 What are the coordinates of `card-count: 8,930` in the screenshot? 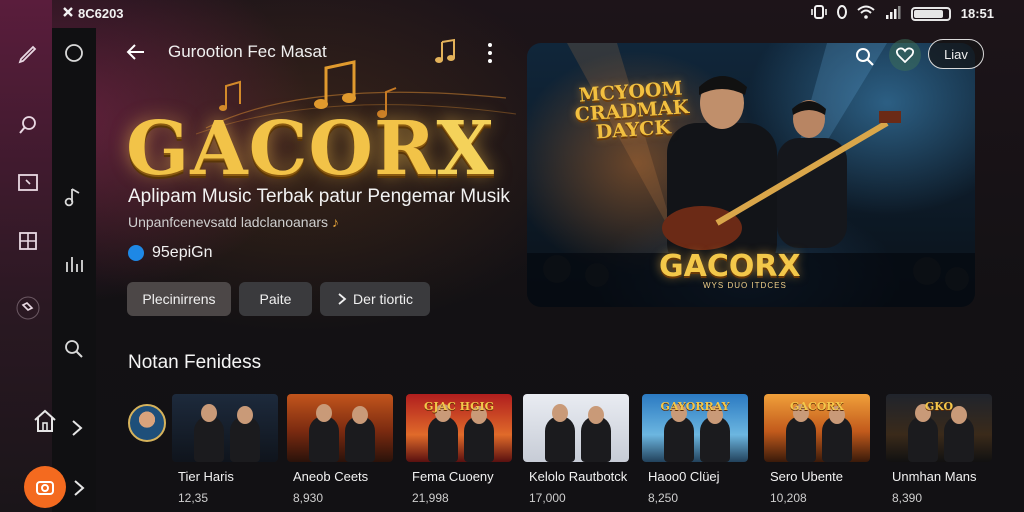 It's located at (308, 498).